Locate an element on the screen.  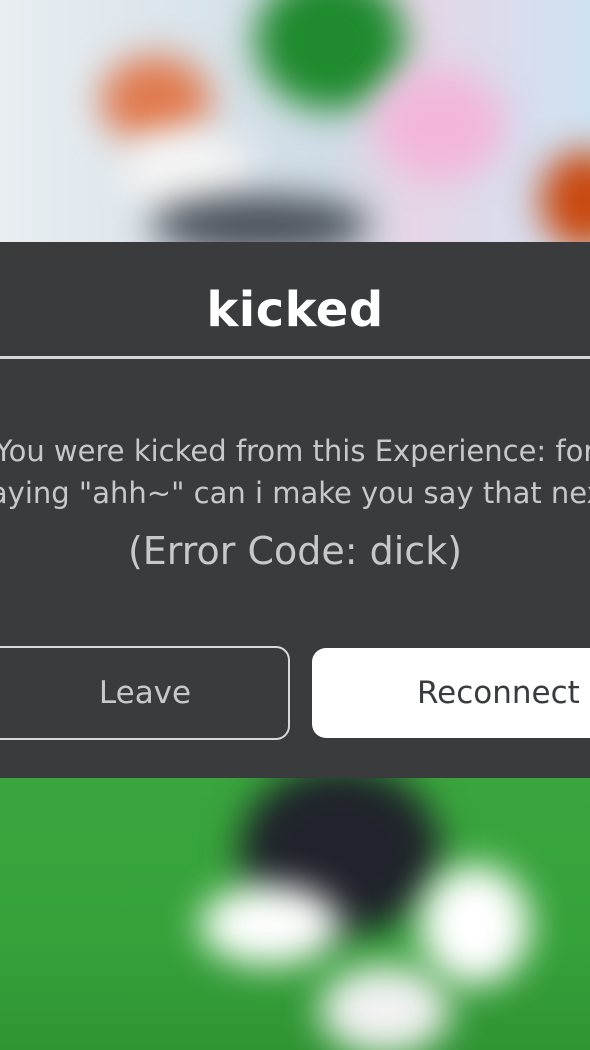
error-code: (Error Code: dick) is located at coordinates (295, 551).